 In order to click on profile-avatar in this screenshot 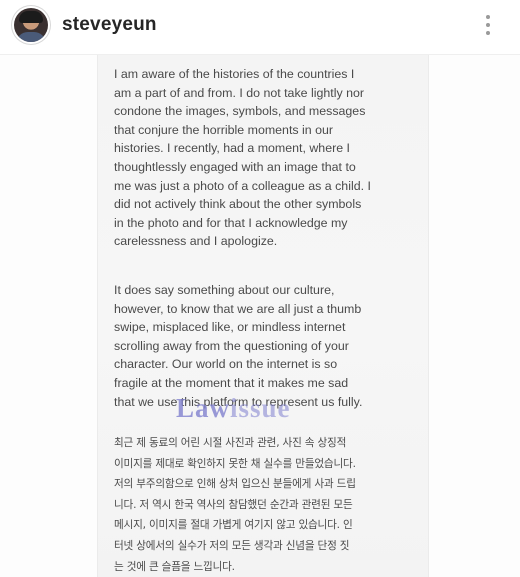, I will do `click(31, 25)`.